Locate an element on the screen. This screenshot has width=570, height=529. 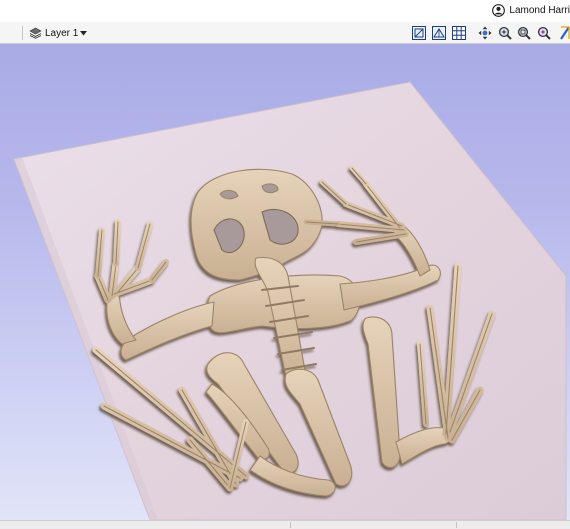
view-iso-button is located at coordinates (439, 33).